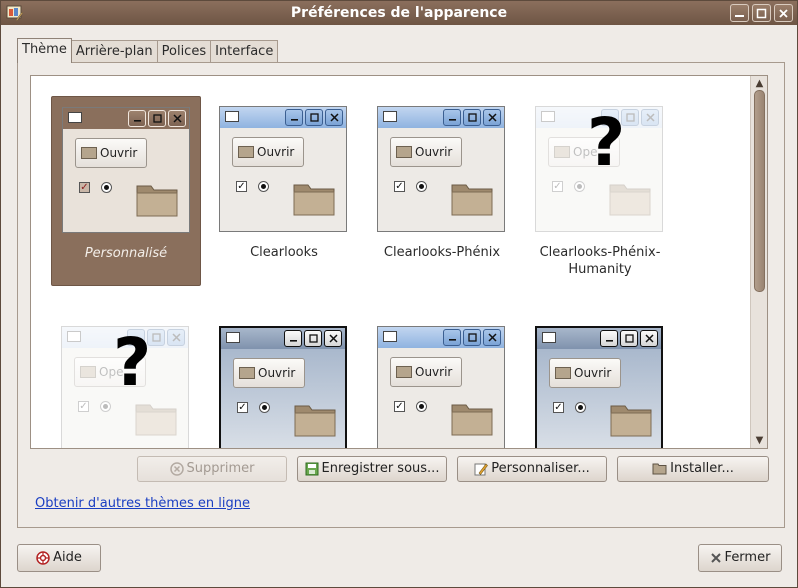 The image size is (798, 588). What do you see at coordinates (600, 191) in the screenshot?
I see `theme-item: Ope ✓? Clearlooks-Phénix-Humanity` at bounding box center [600, 191].